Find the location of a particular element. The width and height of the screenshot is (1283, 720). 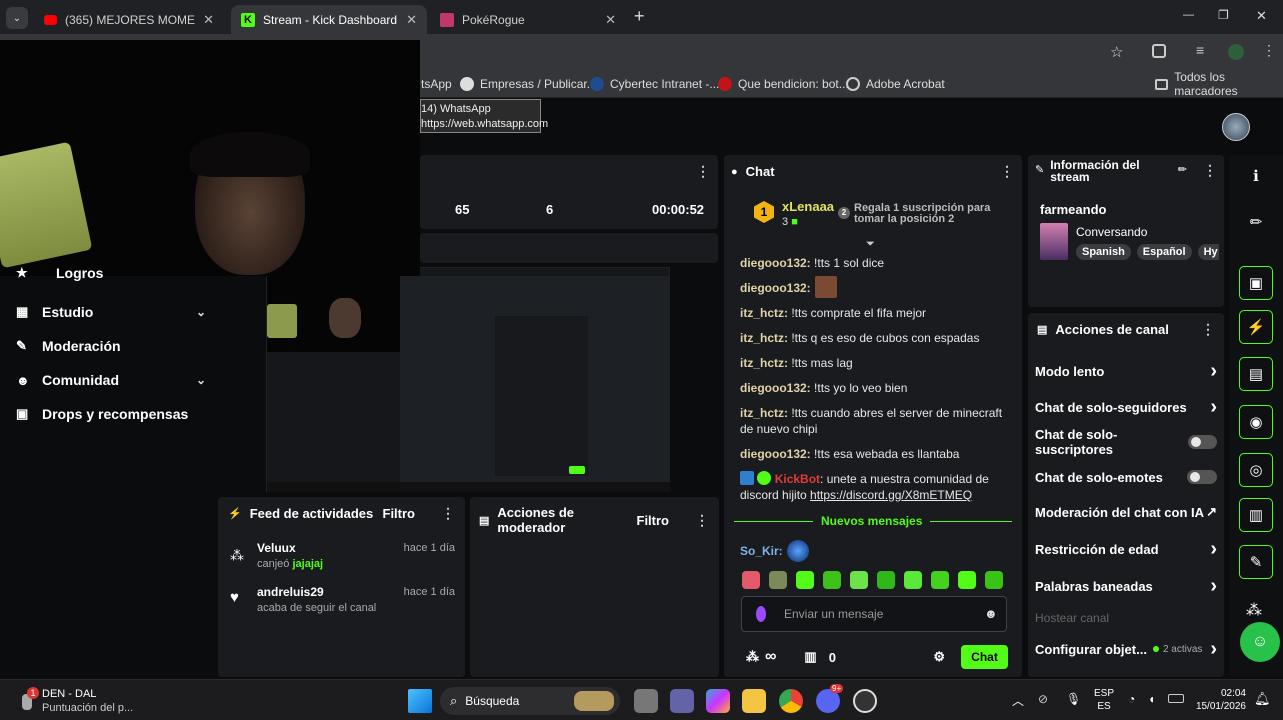

tag: Spanish is located at coordinates (1103, 252).